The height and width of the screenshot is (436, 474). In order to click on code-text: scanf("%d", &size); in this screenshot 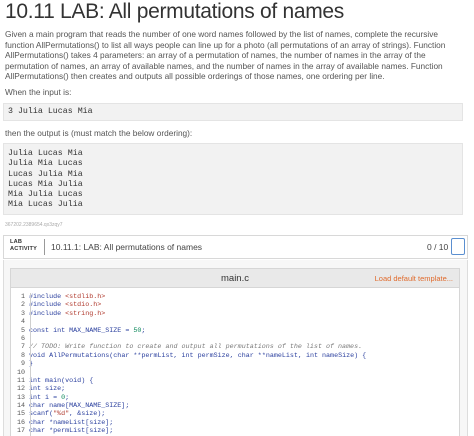, I will do `click(67, 414)`.